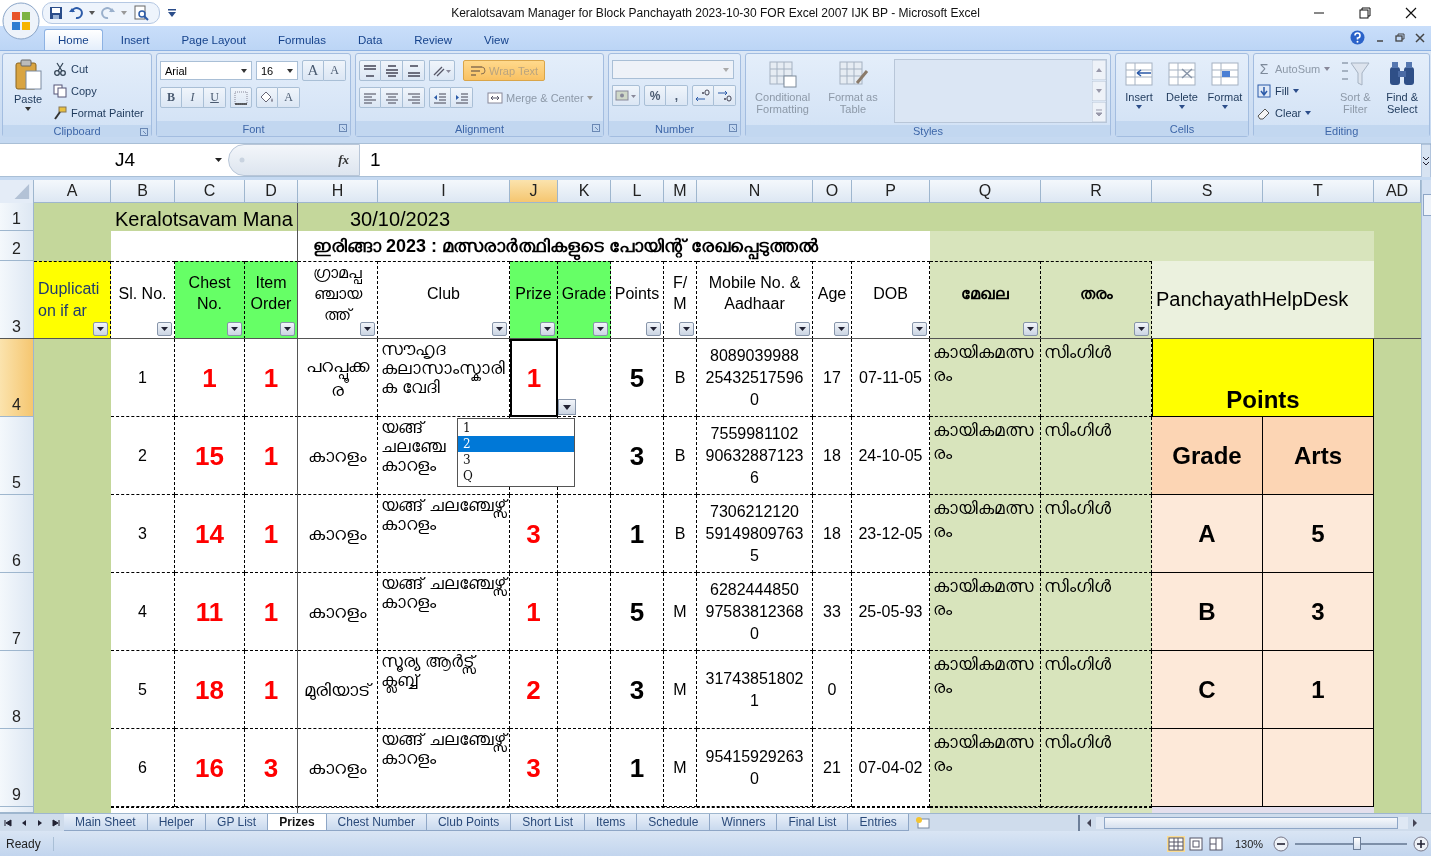  I want to click on column-header: P, so click(891, 191).